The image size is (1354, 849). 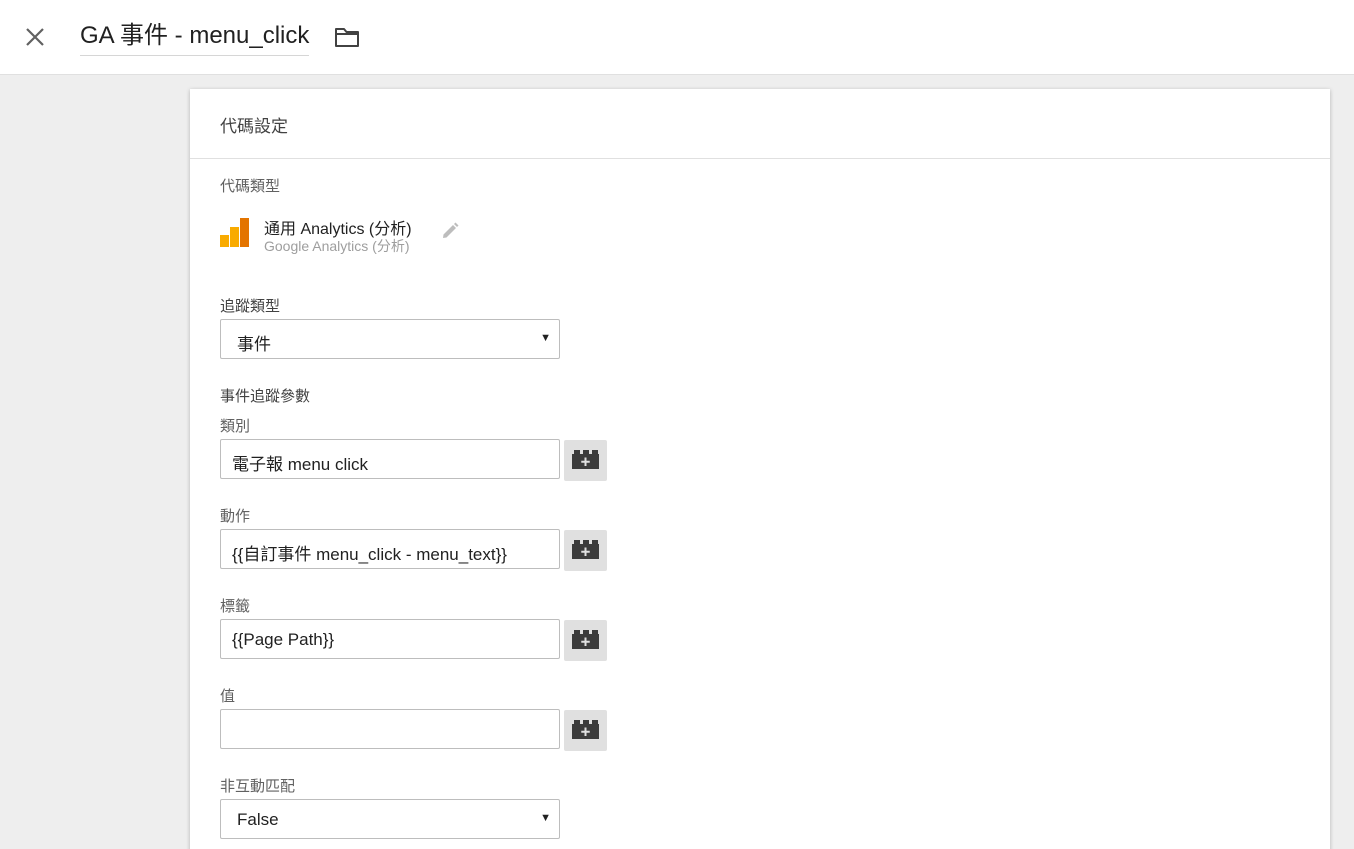 What do you see at coordinates (760, 124) in the screenshot?
I see `card-header: 代碼設定` at bounding box center [760, 124].